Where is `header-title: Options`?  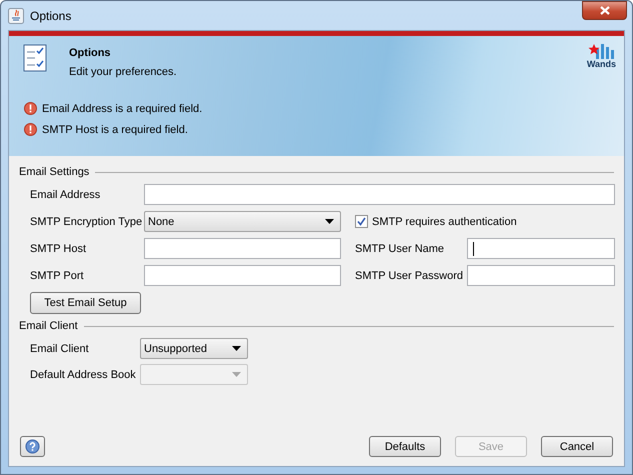 header-title: Options is located at coordinates (90, 53).